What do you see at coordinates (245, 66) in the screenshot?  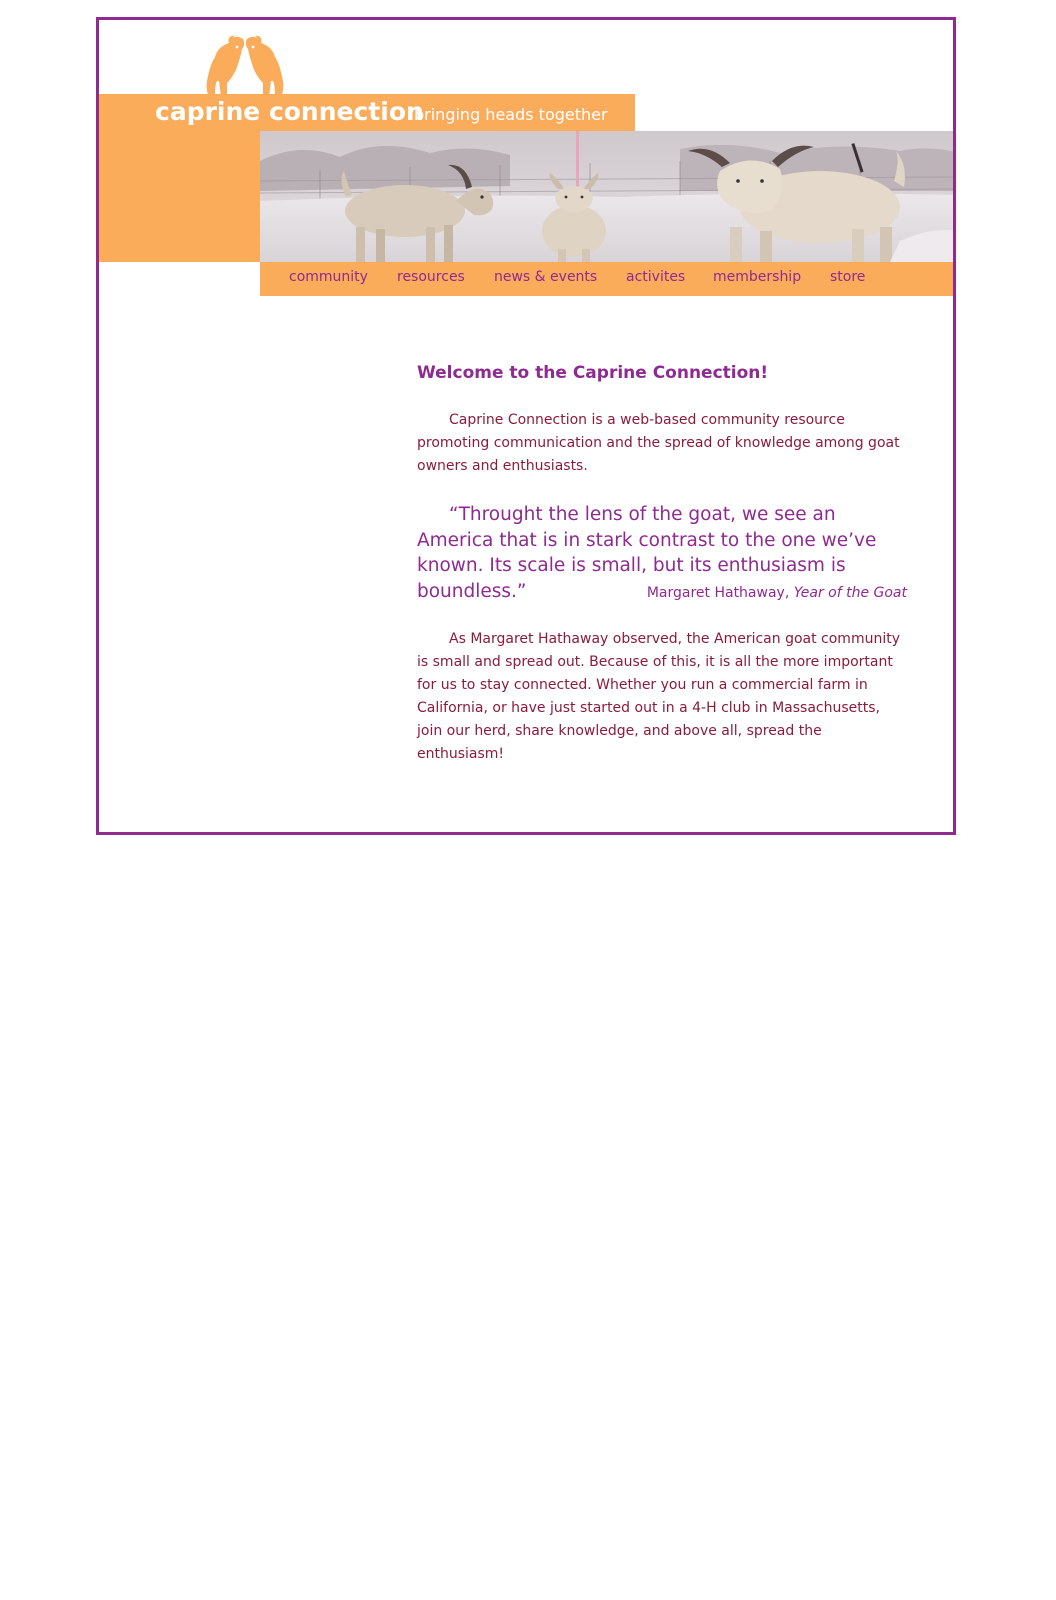 I see `two-goats-logo-icon` at bounding box center [245, 66].